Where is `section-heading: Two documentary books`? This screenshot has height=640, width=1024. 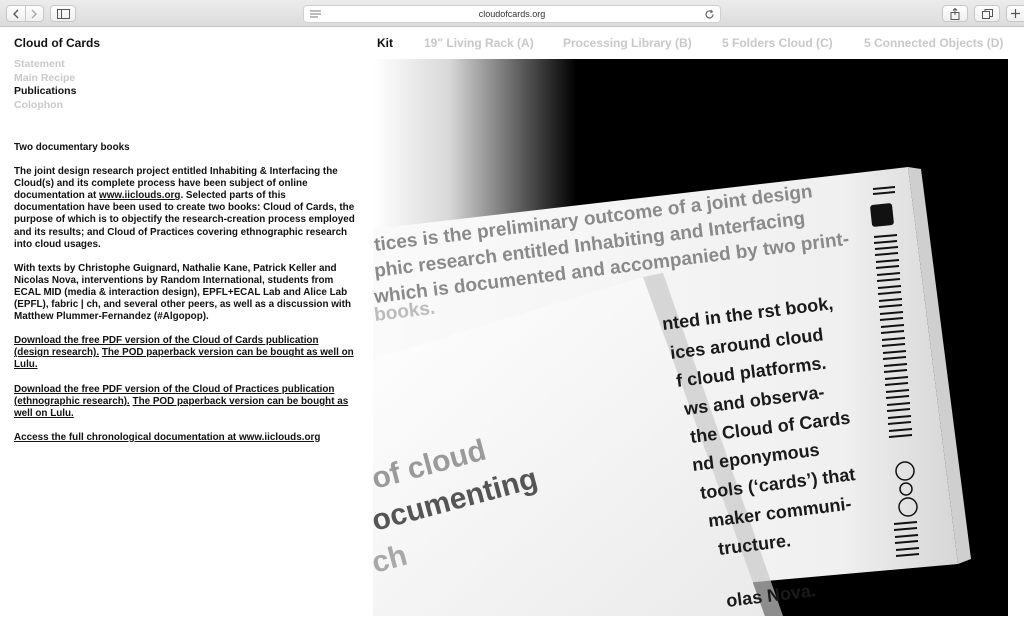 section-heading: Two documentary books is located at coordinates (72, 147).